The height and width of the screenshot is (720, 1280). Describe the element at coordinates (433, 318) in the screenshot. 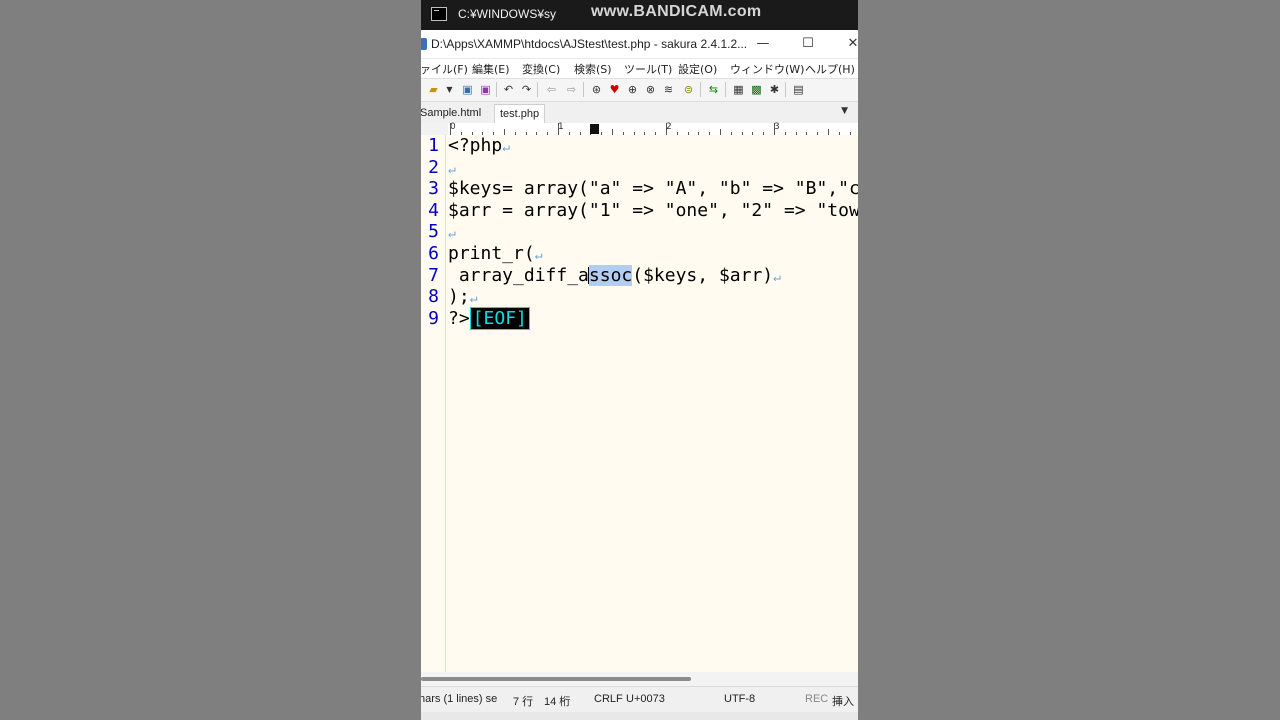

I see `line-number: 9` at that location.